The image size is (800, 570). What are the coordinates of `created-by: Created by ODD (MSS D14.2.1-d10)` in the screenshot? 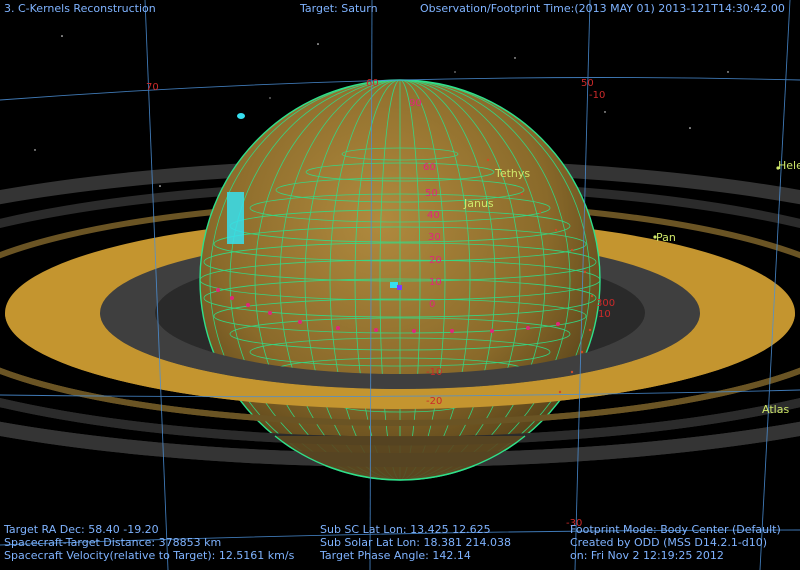 It's located at (669, 542).